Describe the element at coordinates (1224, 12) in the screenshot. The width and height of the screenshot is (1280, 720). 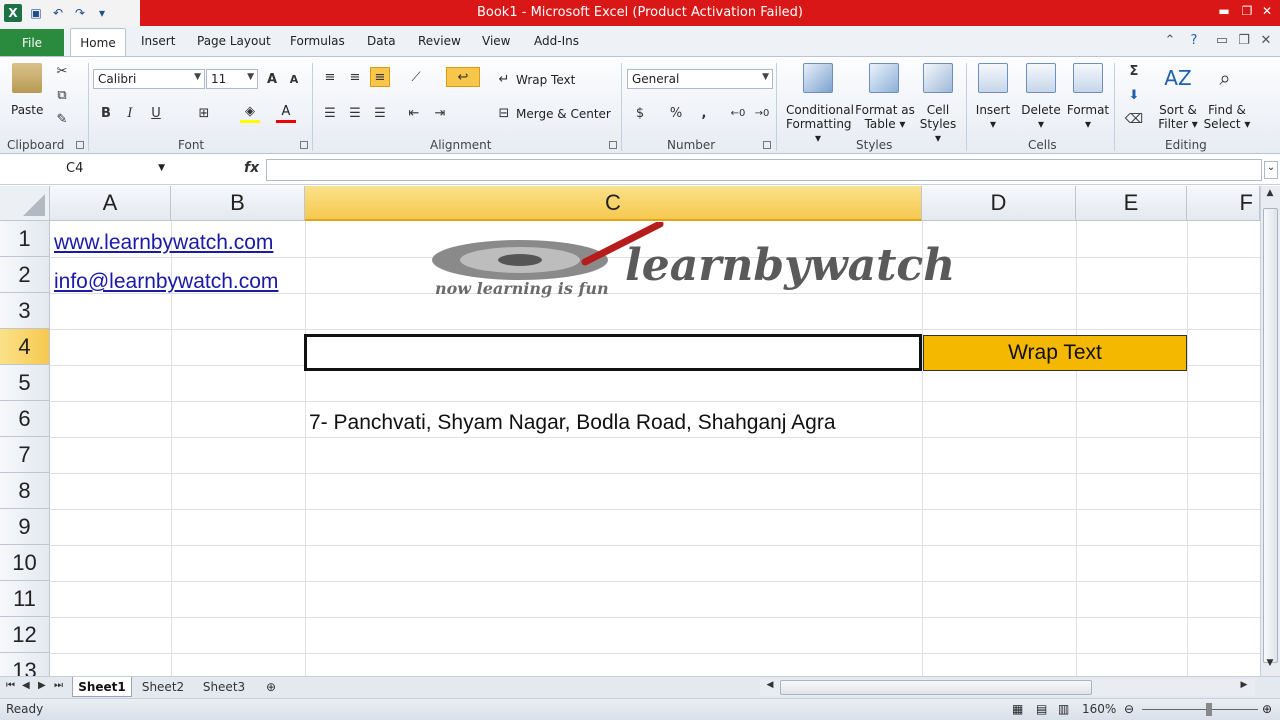
I see `minimize-icon: ▬` at that location.